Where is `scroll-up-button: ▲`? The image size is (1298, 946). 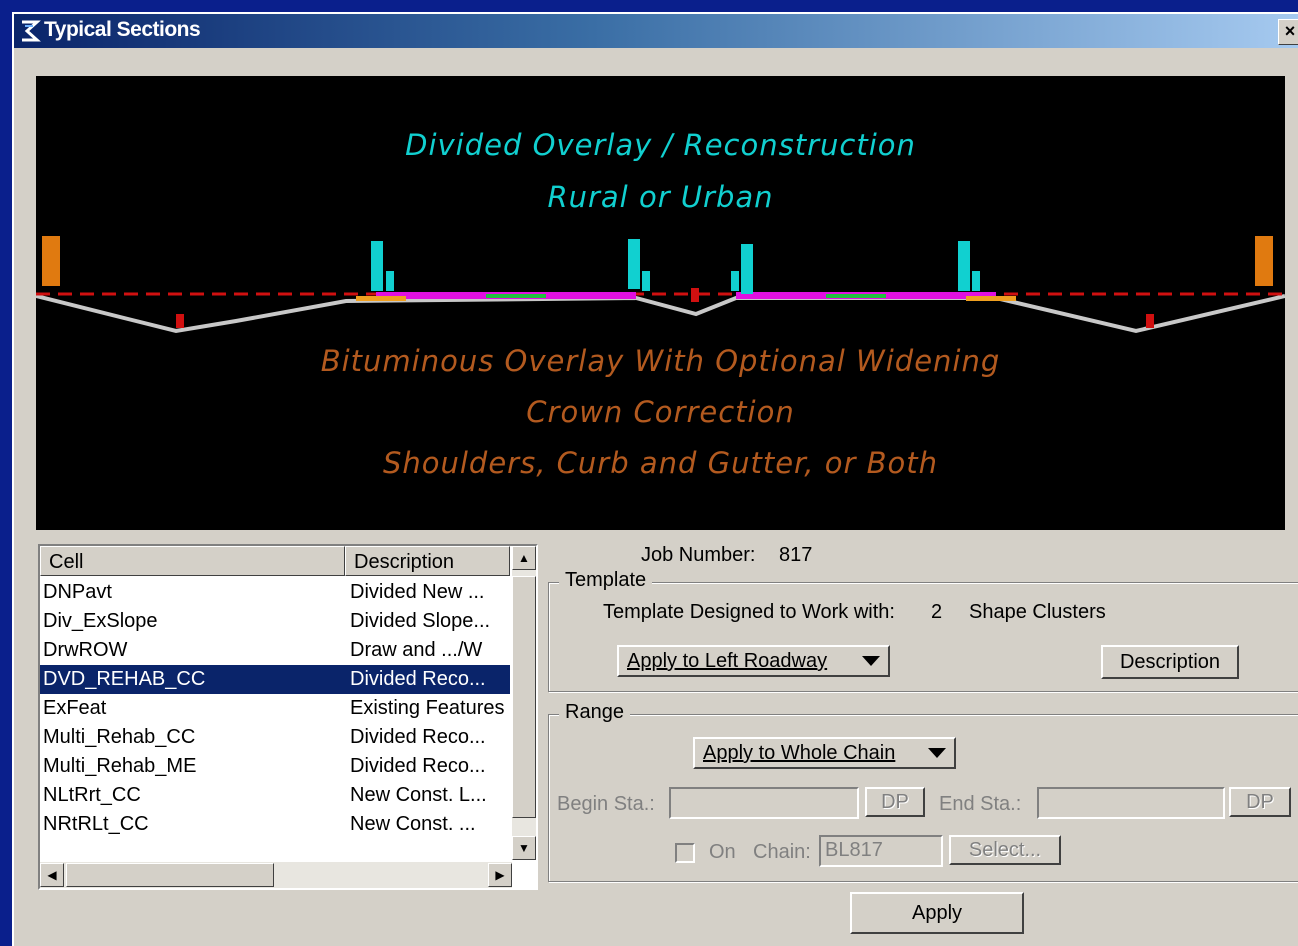
scroll-up-button: ▲ is located at coordinates (524, 558).